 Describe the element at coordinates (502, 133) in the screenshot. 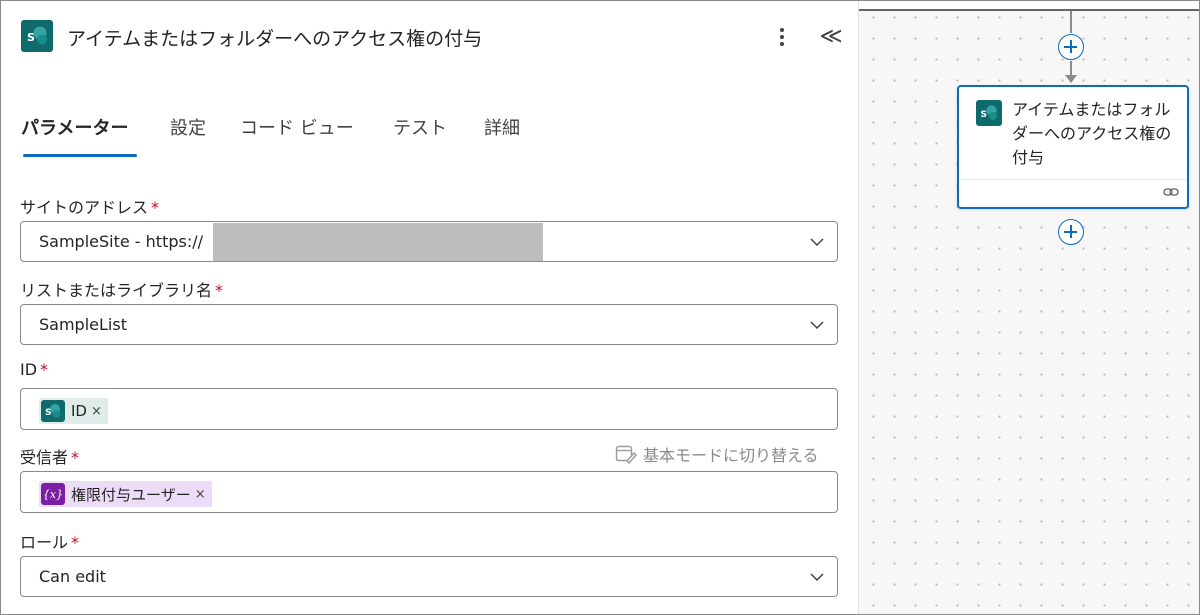

I see `tab-details: 詳細` at that location.